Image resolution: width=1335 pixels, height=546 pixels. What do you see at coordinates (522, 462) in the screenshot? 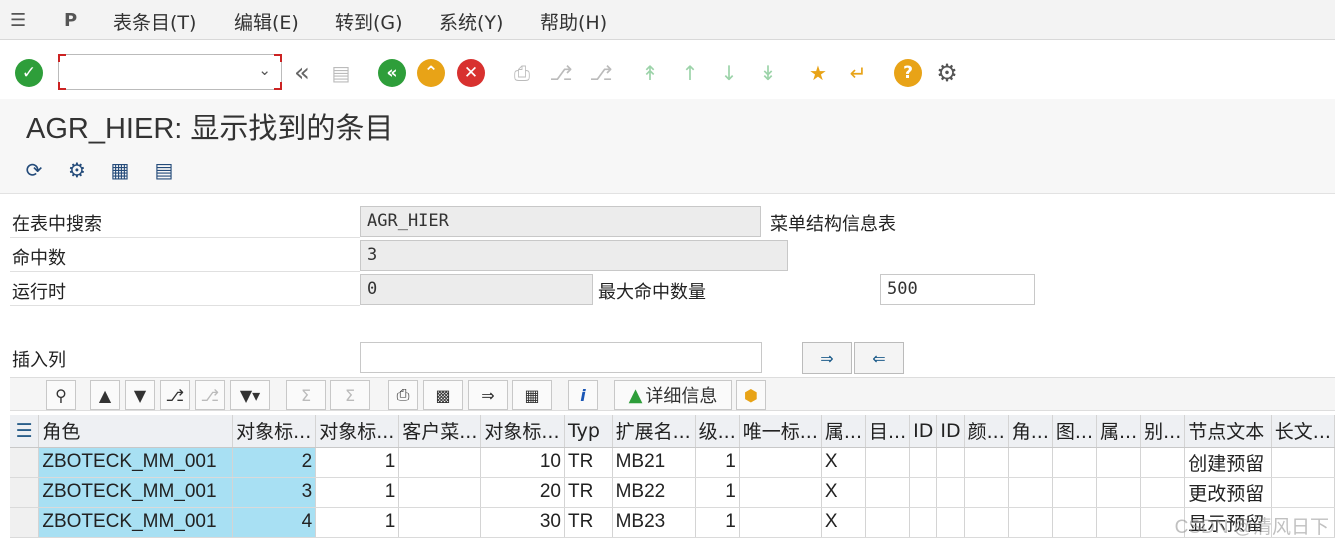
I see `cell: 10` at bounding box center [522, 462].